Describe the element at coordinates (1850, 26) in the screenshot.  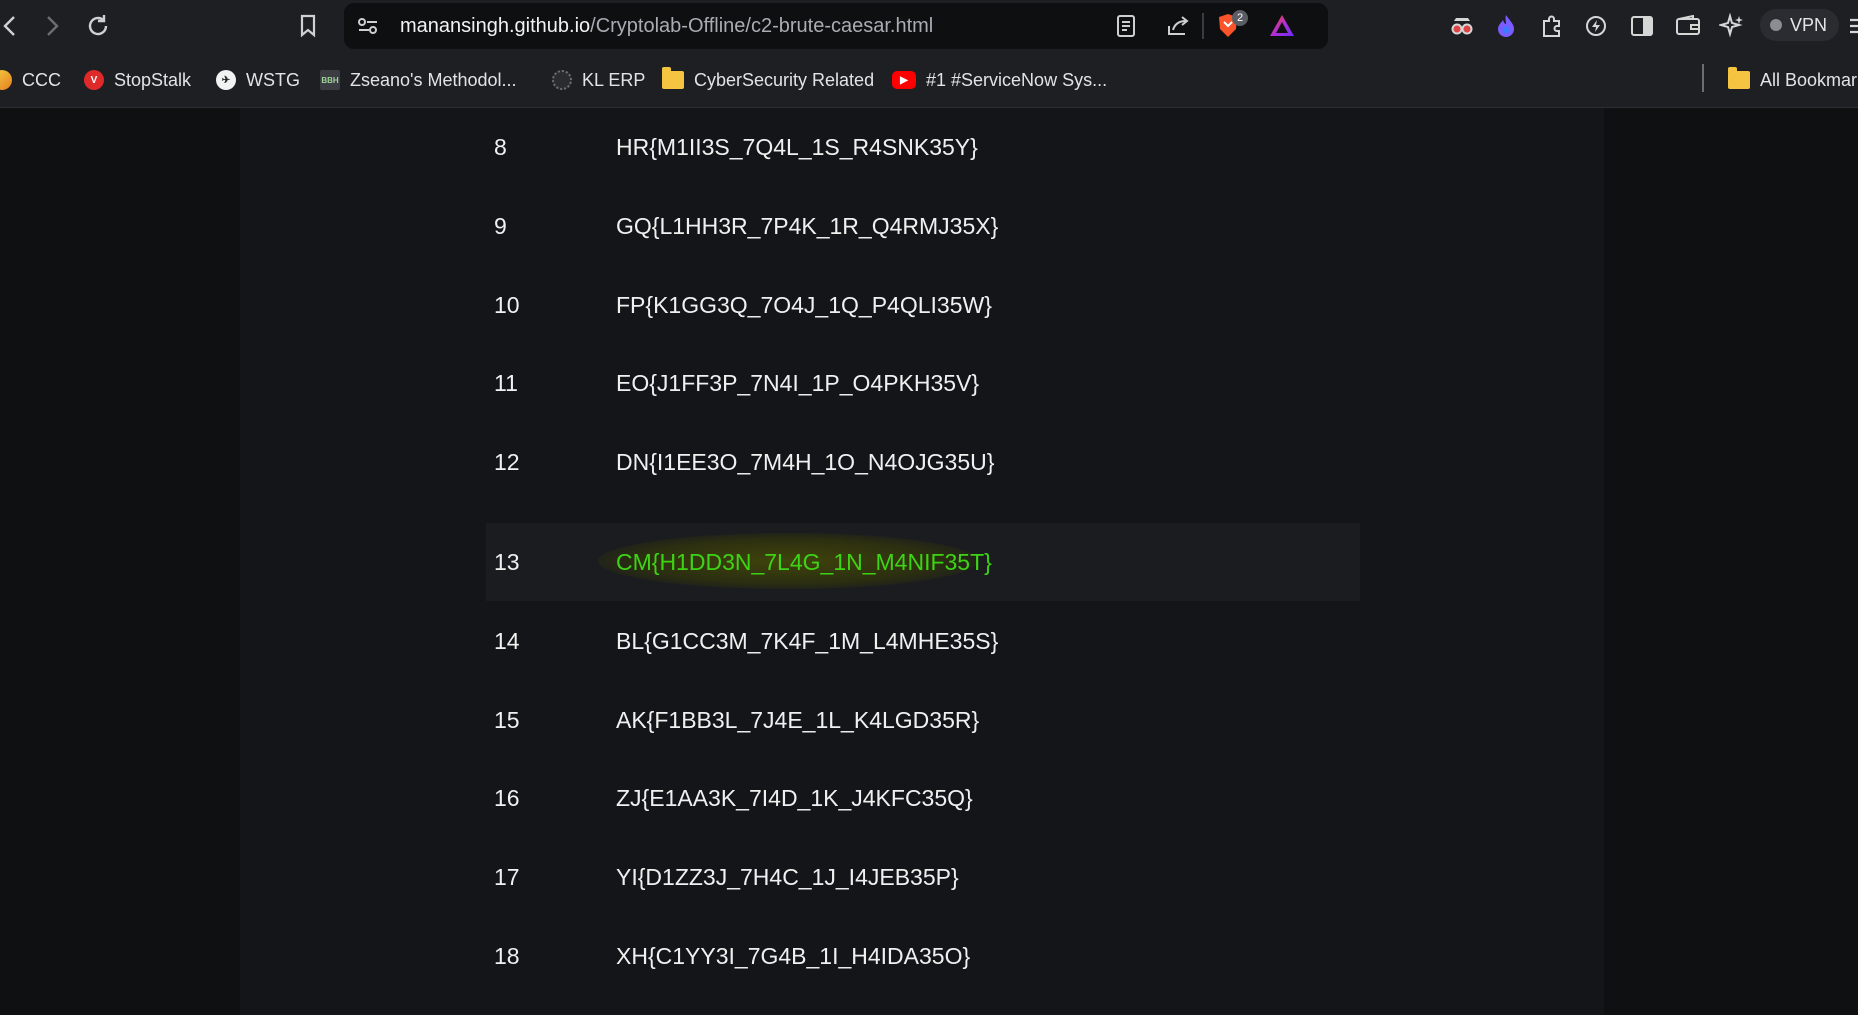
I see `menu-icon` at that location.